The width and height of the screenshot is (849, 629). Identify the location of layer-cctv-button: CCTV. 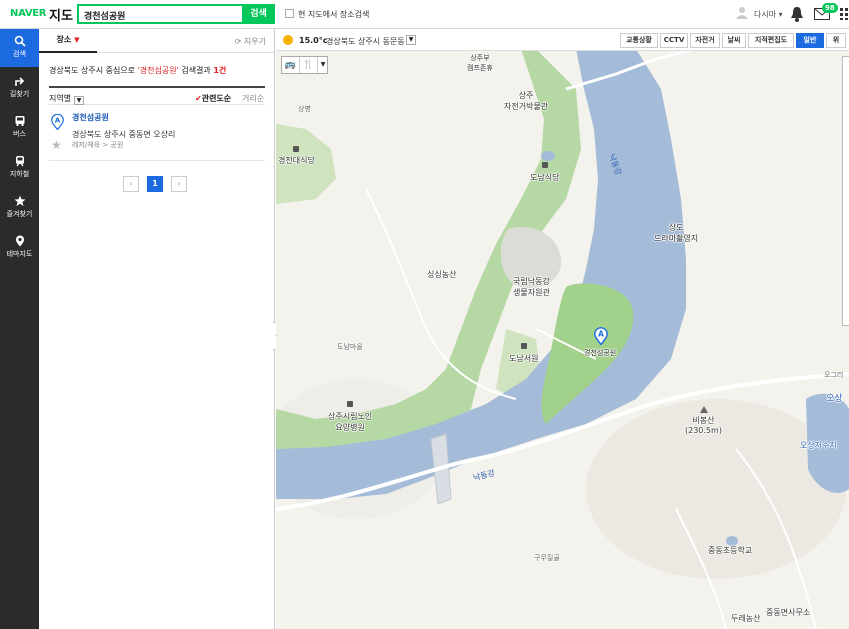
(674, 40).